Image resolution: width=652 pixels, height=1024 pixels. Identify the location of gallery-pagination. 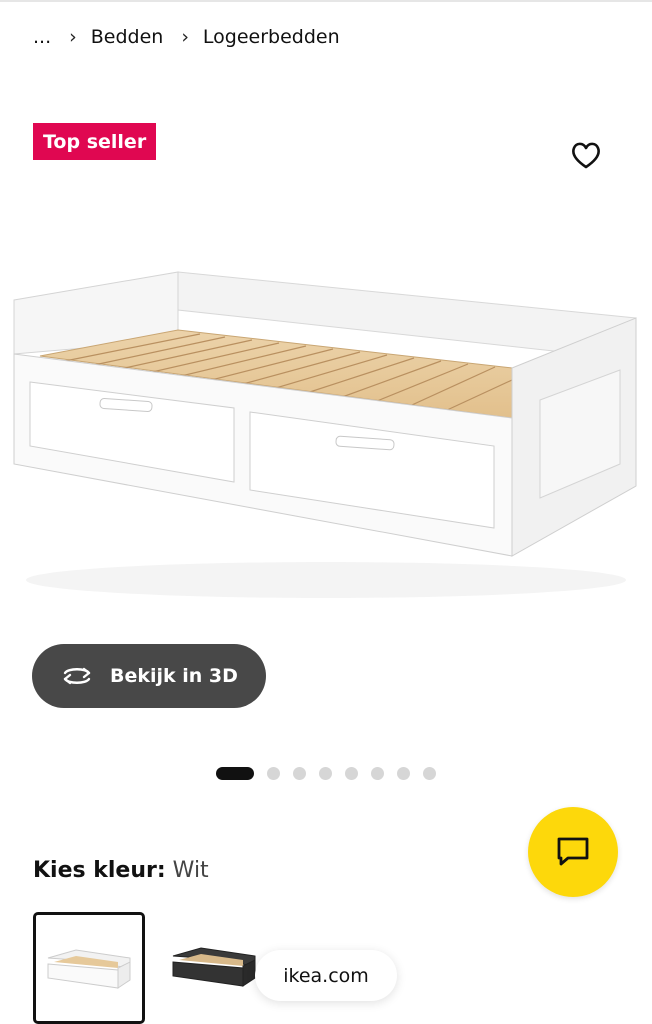
(326, 773).